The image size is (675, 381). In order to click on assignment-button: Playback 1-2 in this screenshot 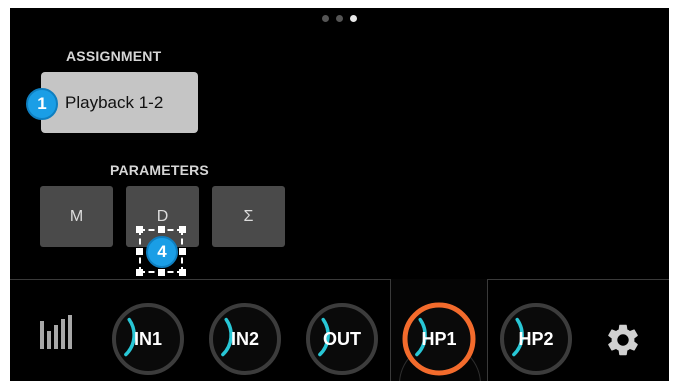, I will do `click(119, 102)`.